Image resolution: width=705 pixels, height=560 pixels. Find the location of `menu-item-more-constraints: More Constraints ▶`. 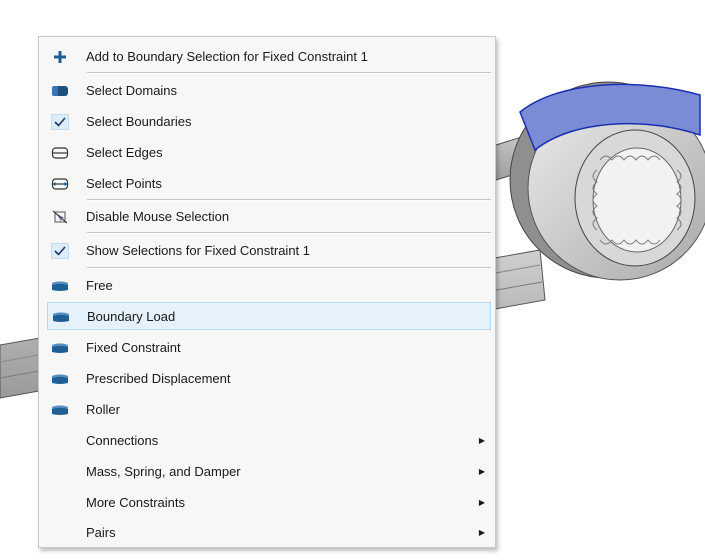

menu-item-more-constraints: More Constraints ▶ is located at coordinates (269, 503).